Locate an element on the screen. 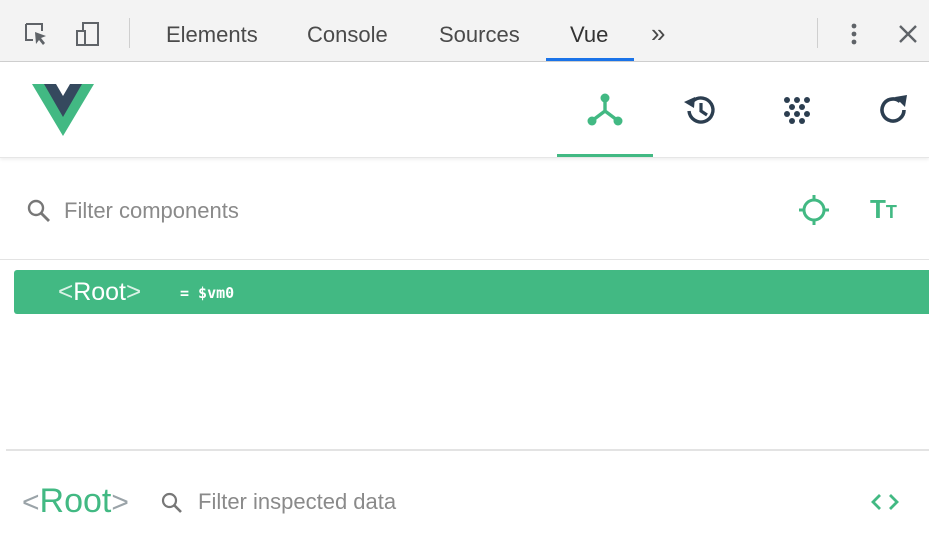  component-name: Root is located at coordinates (99, 292).